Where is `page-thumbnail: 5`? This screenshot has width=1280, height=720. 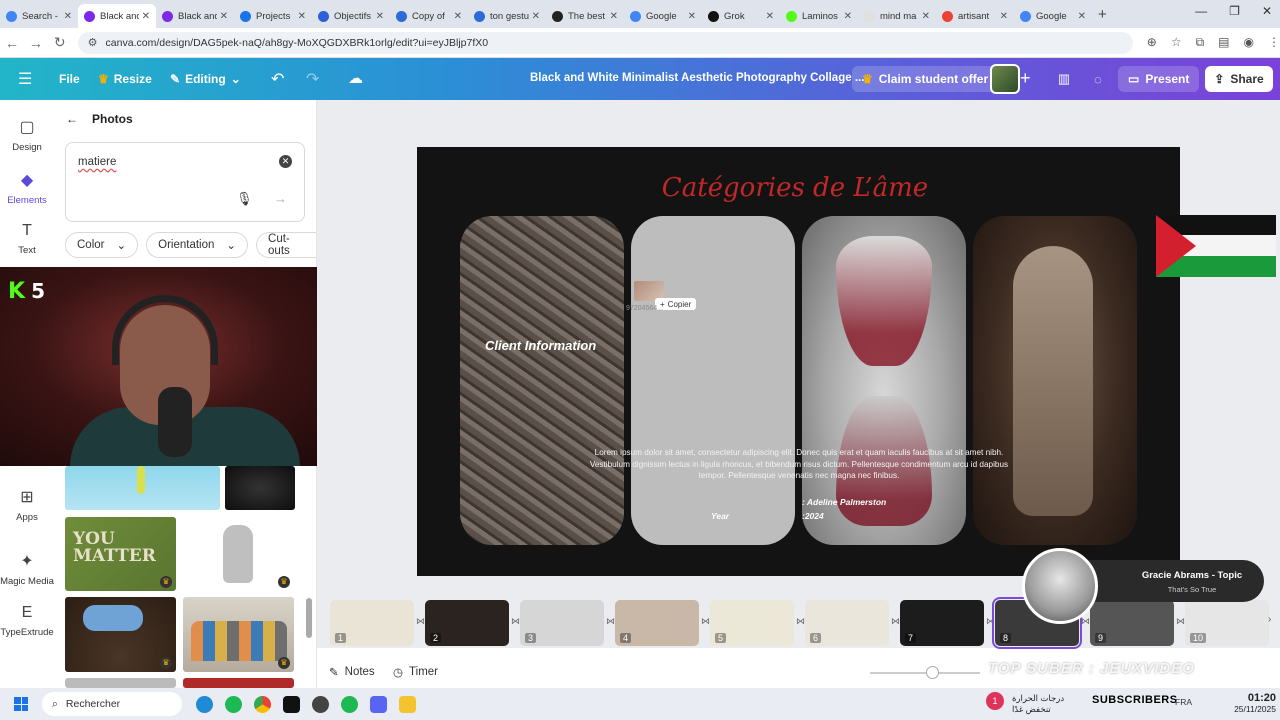
page-thumbnail: 5 is located at coordinates (752, 623).